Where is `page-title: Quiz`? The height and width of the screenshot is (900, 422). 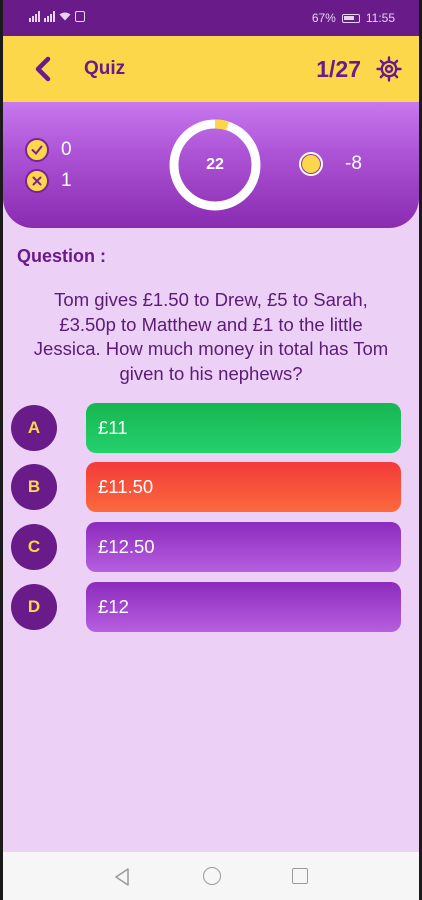 page-title: Quiz is located at coordinates (105, 68).